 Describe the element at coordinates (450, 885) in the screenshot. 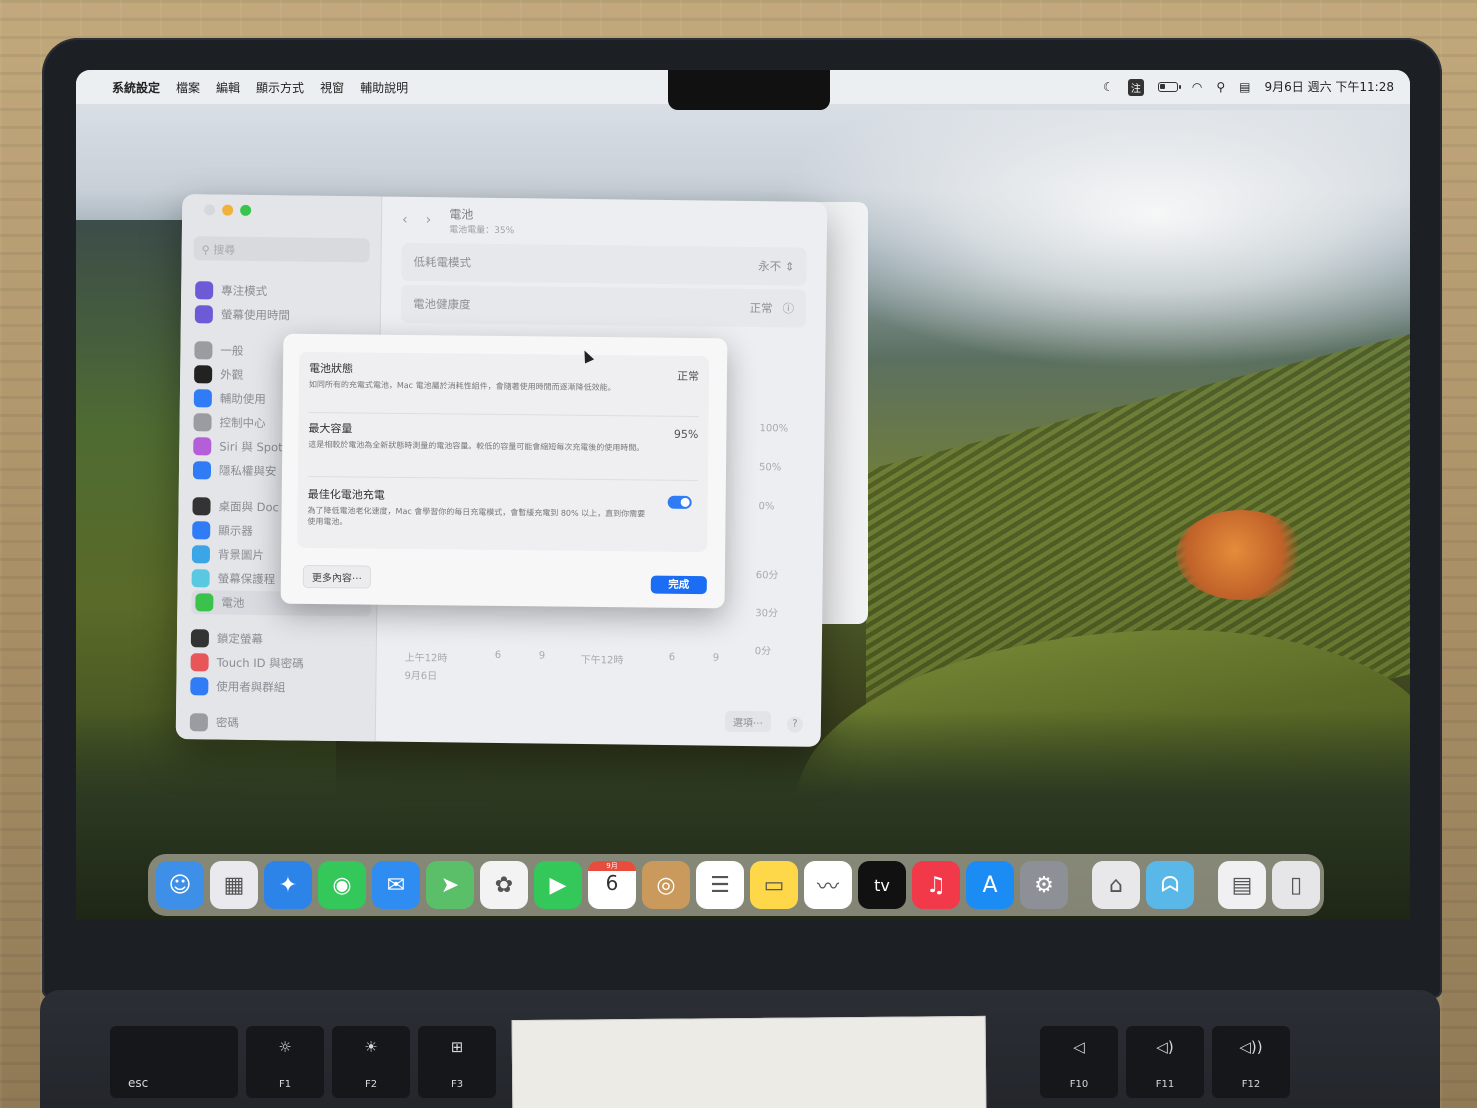

I see `maps-icon: ➤` at that location.